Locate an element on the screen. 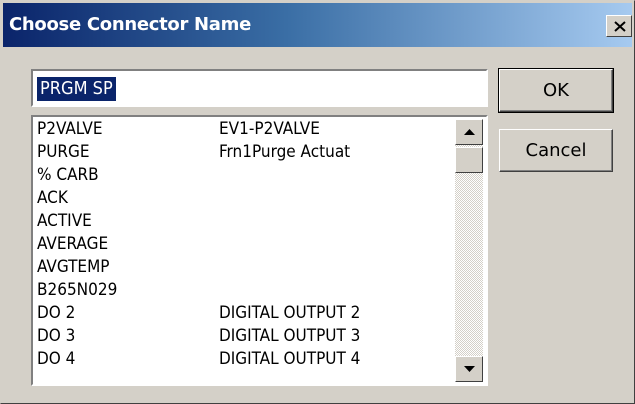 Image resolution: width=635 pixels, height=404 pixels. arrow-up-icon is located at coordinates (469, 132).